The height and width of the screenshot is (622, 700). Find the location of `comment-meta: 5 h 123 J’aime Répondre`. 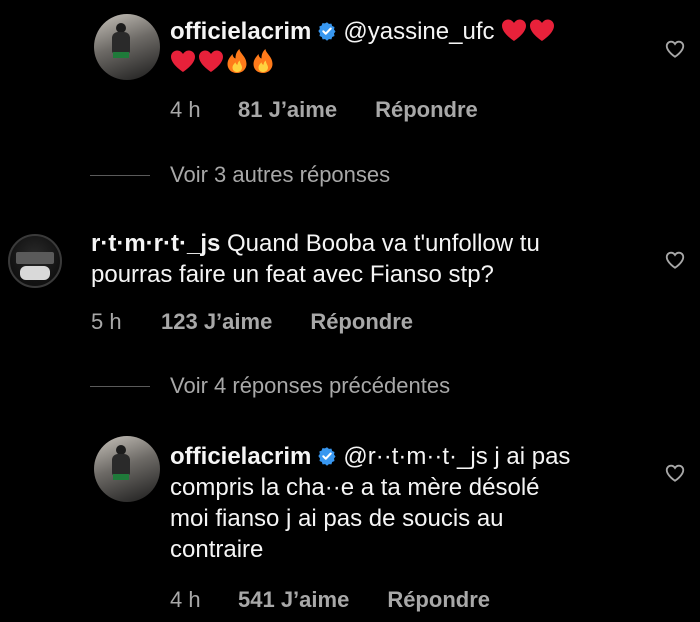

comment-meta: 5 h 123 J’aime Répondre is located at coordinates (252, 322).